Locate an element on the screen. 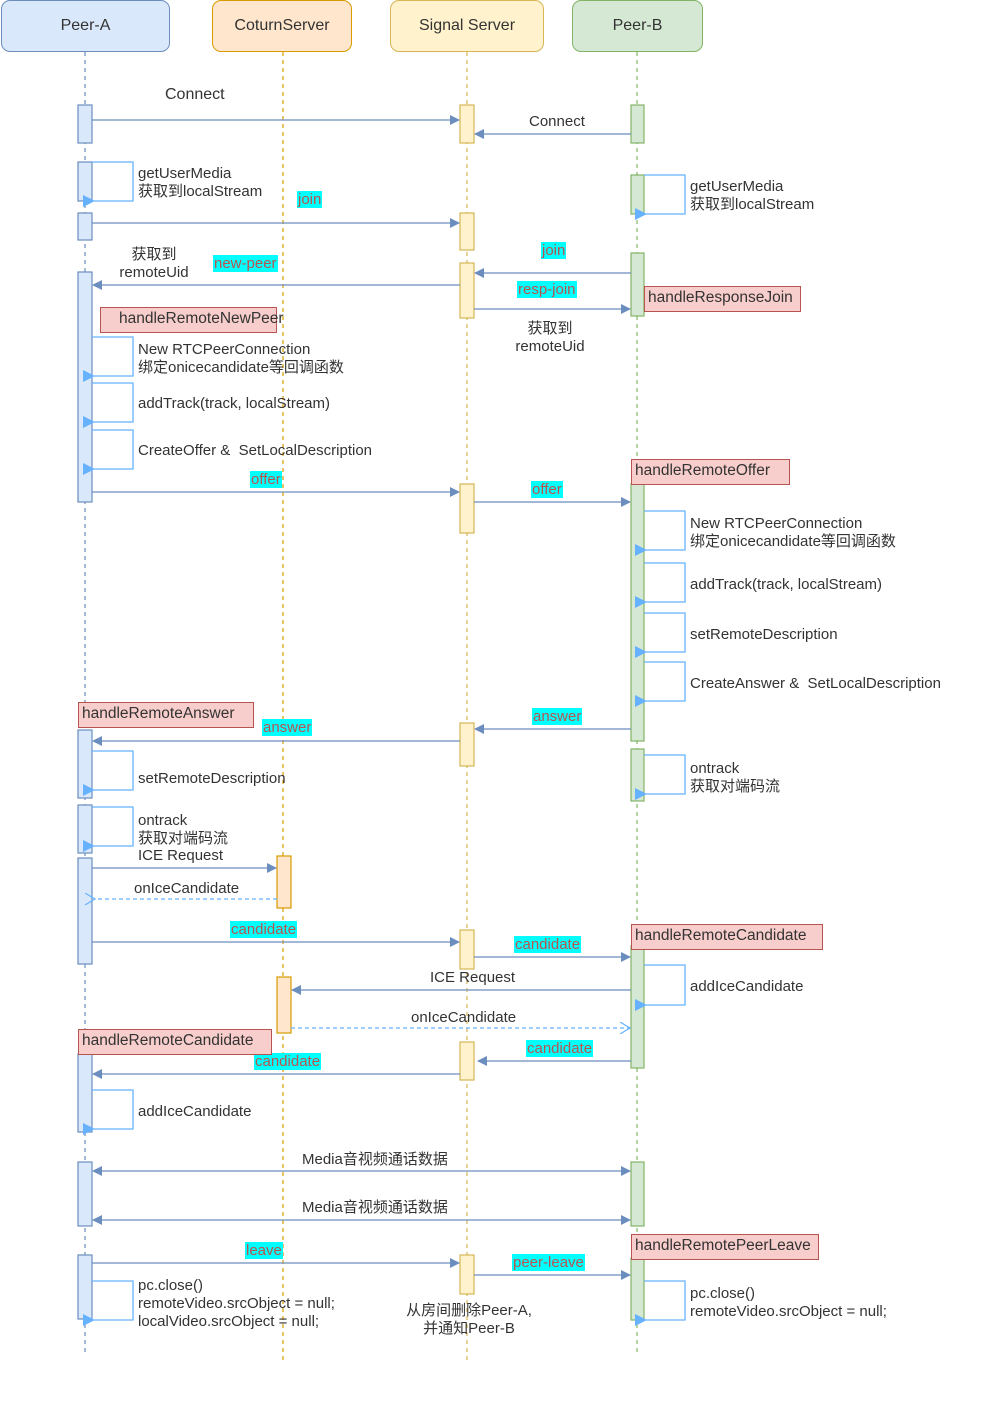 This screenshot has height=1417, width=991. self-loop-close-b is located at coordinates (660, 1303).